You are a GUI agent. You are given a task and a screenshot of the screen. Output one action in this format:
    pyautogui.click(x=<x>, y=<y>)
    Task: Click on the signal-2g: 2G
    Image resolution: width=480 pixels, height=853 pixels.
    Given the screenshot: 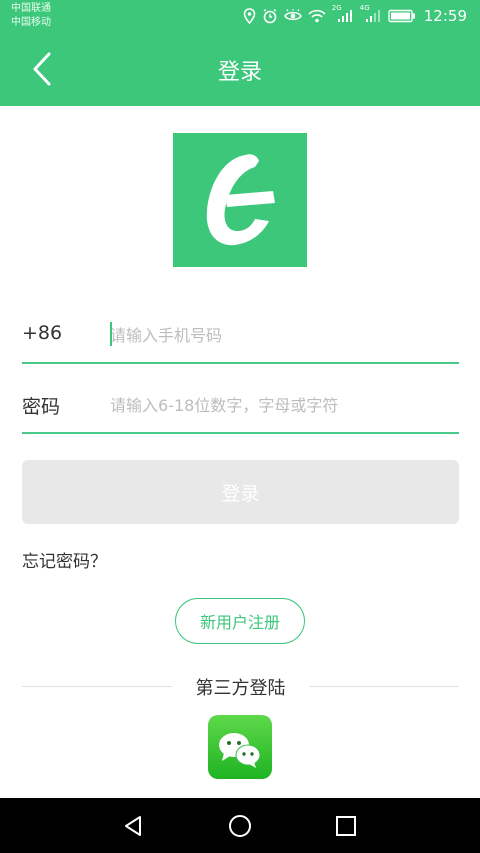 What is the action you would take?
    pyautogui.click(x=343, y=14)
    